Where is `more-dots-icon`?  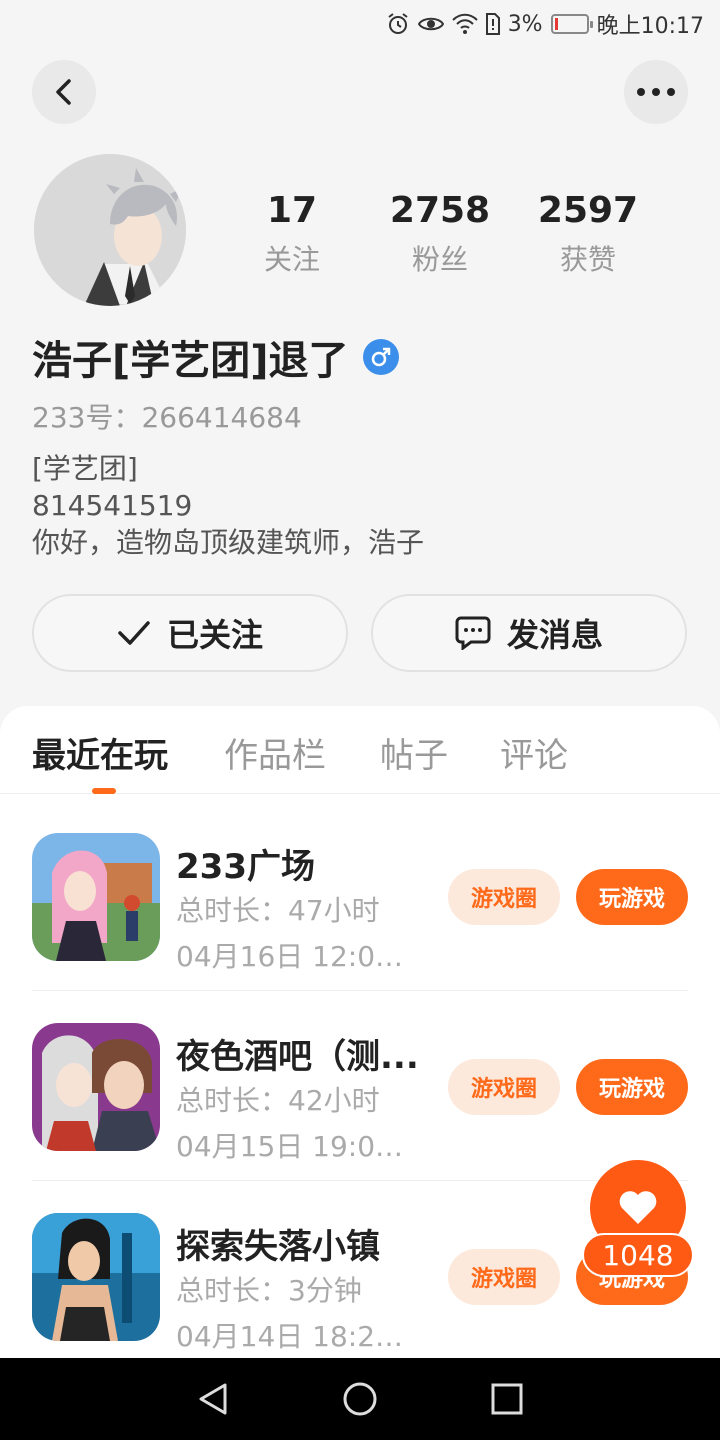 more-dots-icon is located at coordinates (656, 92).